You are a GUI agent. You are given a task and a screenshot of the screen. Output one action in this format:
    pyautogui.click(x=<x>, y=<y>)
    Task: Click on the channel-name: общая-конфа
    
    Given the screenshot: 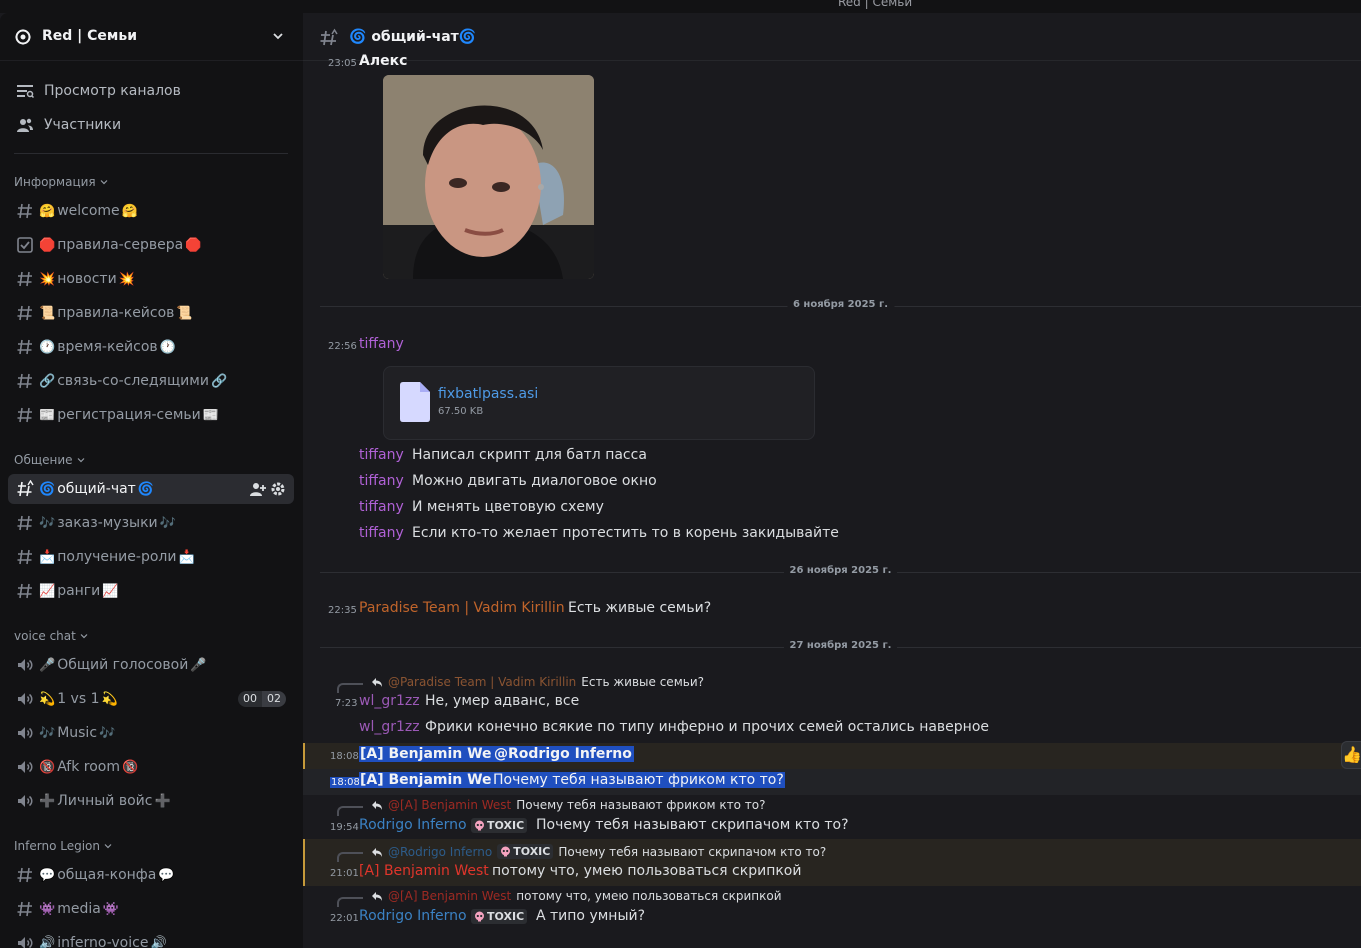 What is the action you would take?
    pyautogui.click(x=107, y=875)
    